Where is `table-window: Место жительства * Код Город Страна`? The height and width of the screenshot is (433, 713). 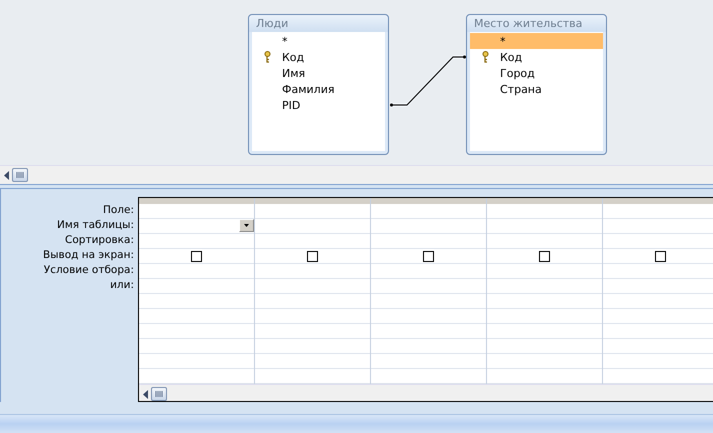 table-window: Место жительства * Код Город Страна is located at coordinates (536, 84).